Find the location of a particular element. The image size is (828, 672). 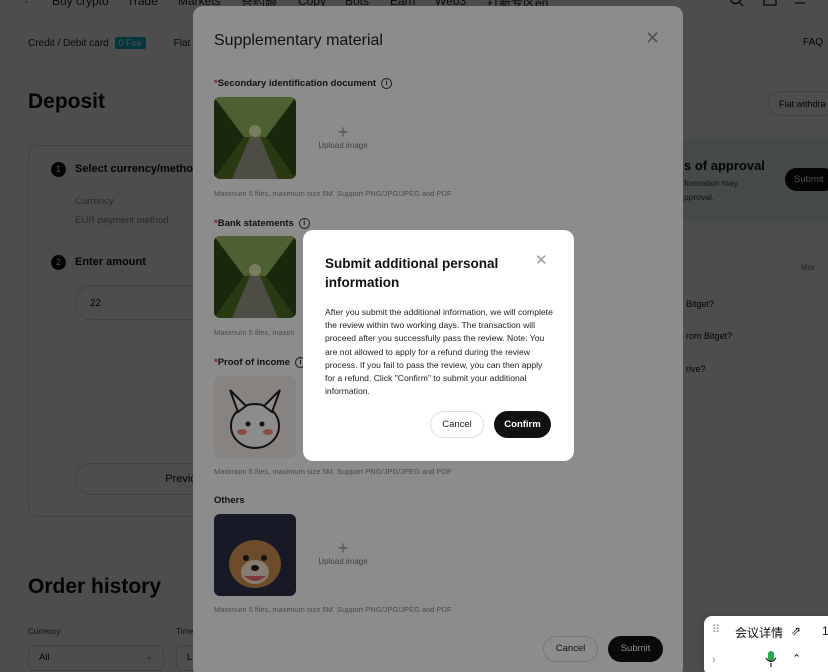

chevron-right-icon: › is located at coordinates (714, 660).